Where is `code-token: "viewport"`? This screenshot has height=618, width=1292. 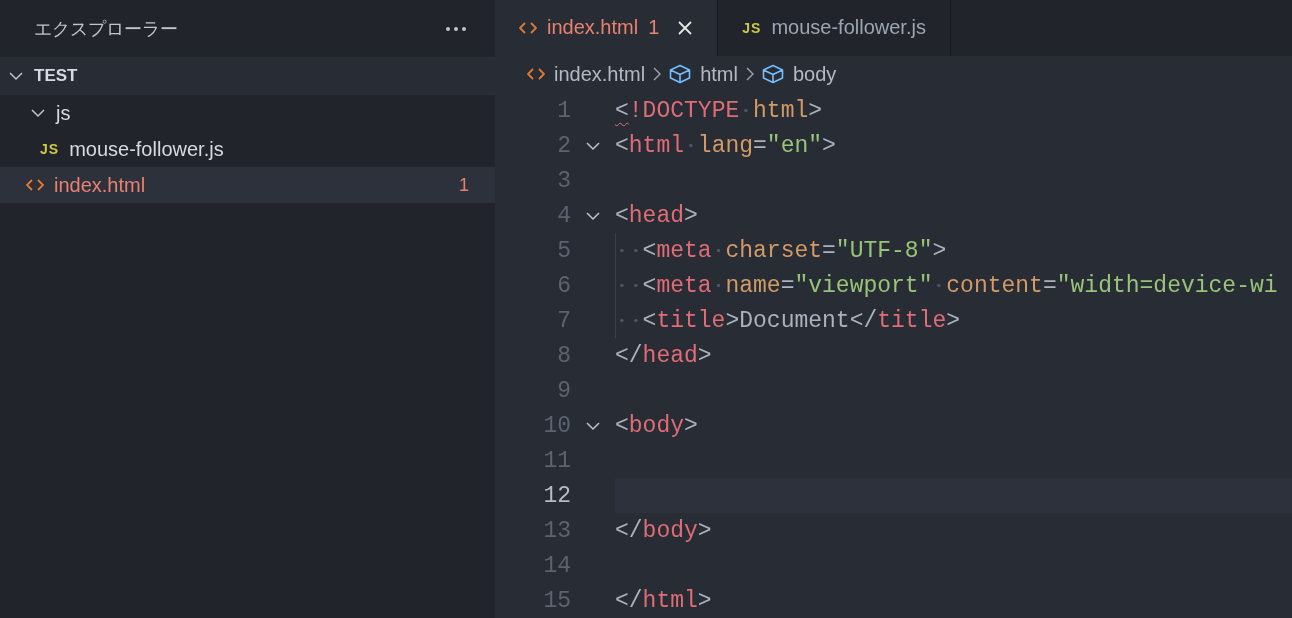
code-token: "viewport" is located at coordinates (863, 285).